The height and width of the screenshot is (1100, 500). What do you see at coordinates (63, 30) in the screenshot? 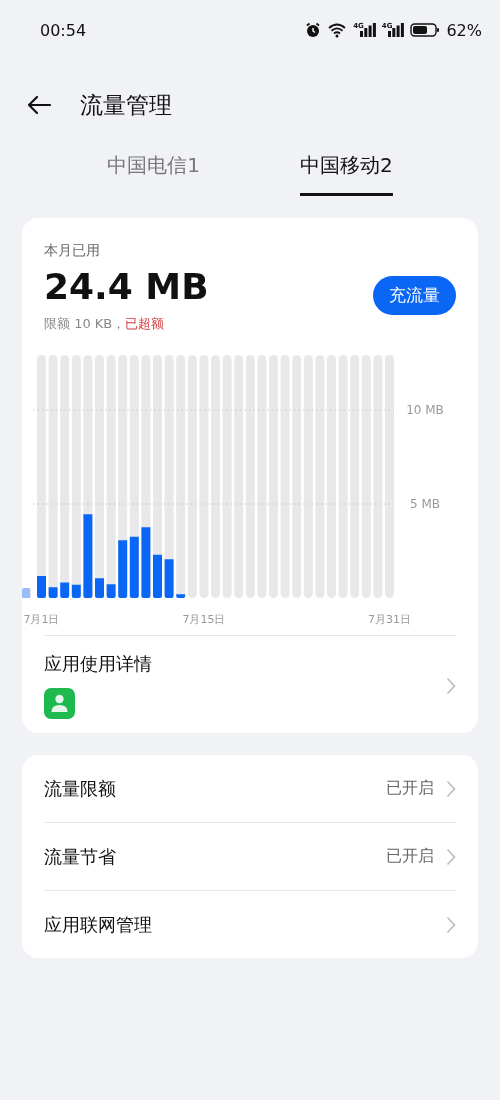
I see `status-time: 00:54` at bounding box center [63, 30].